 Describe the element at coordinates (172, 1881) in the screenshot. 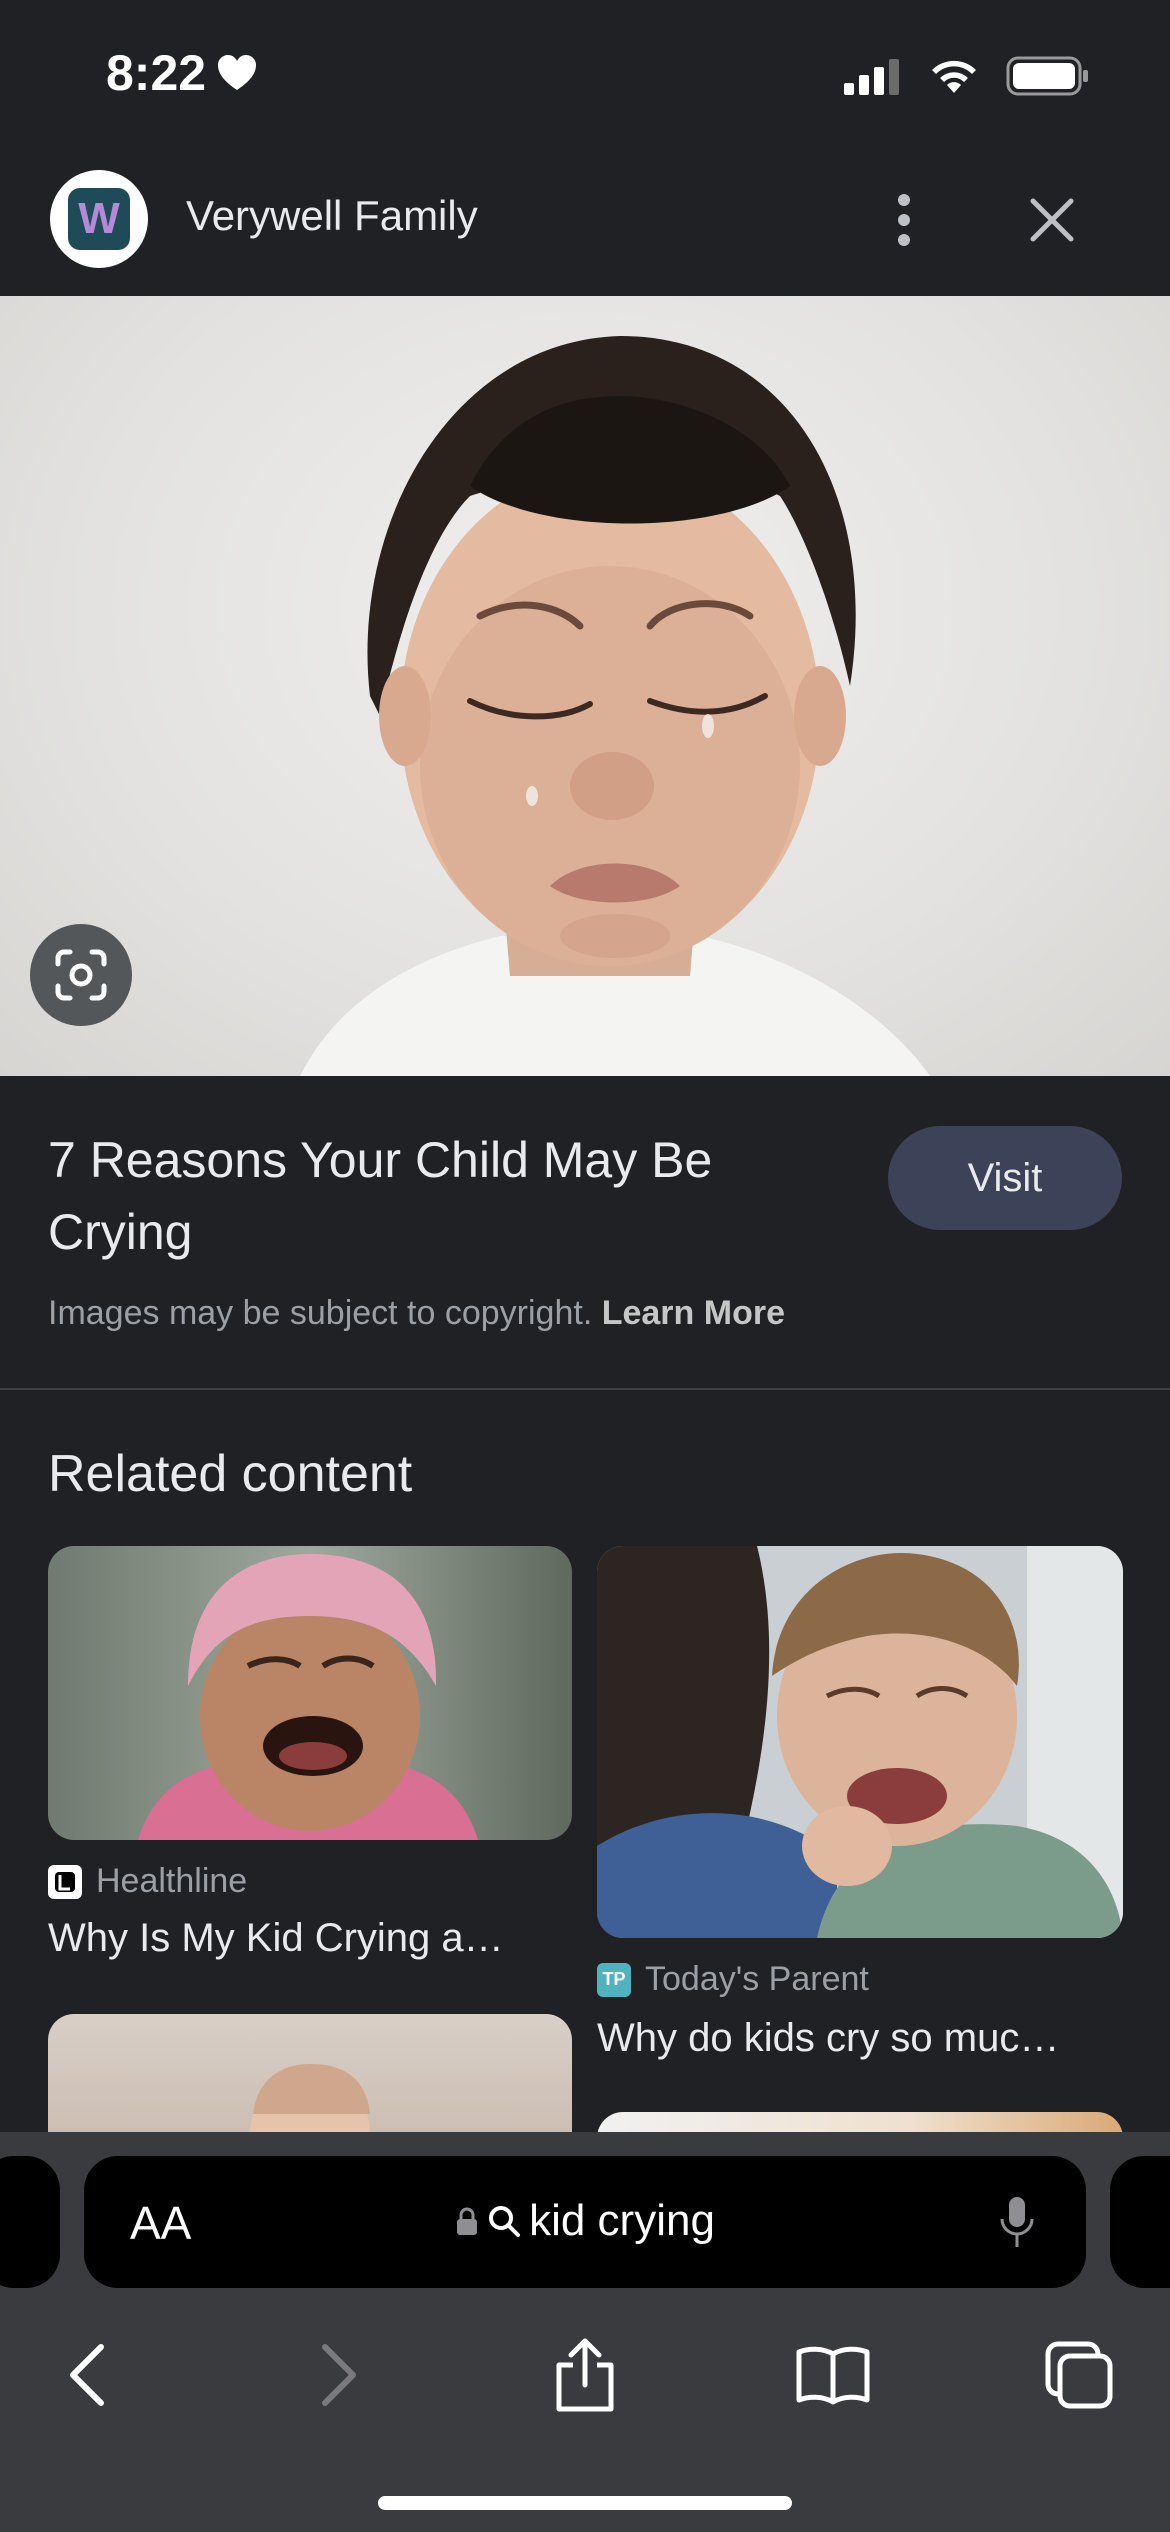

I see `source-name: Healthline` at that location.